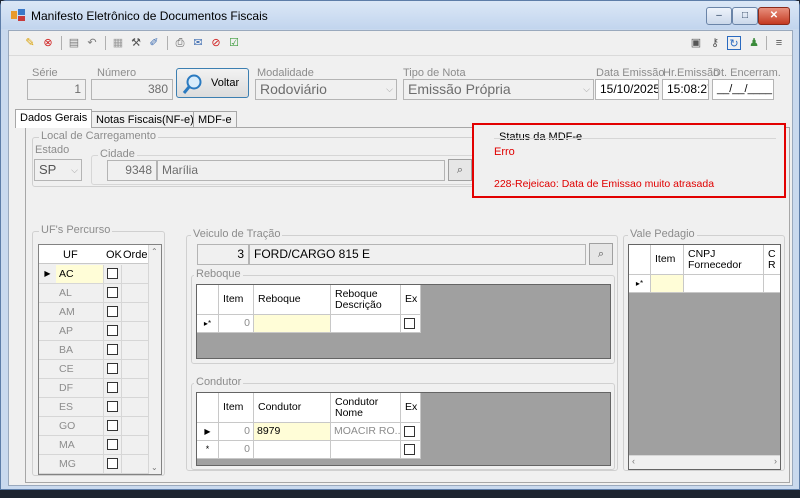  Describe the element at coordinates (627, 89) in the screenshot. I see `data-emissao-field: 15/10/2025` at that location.